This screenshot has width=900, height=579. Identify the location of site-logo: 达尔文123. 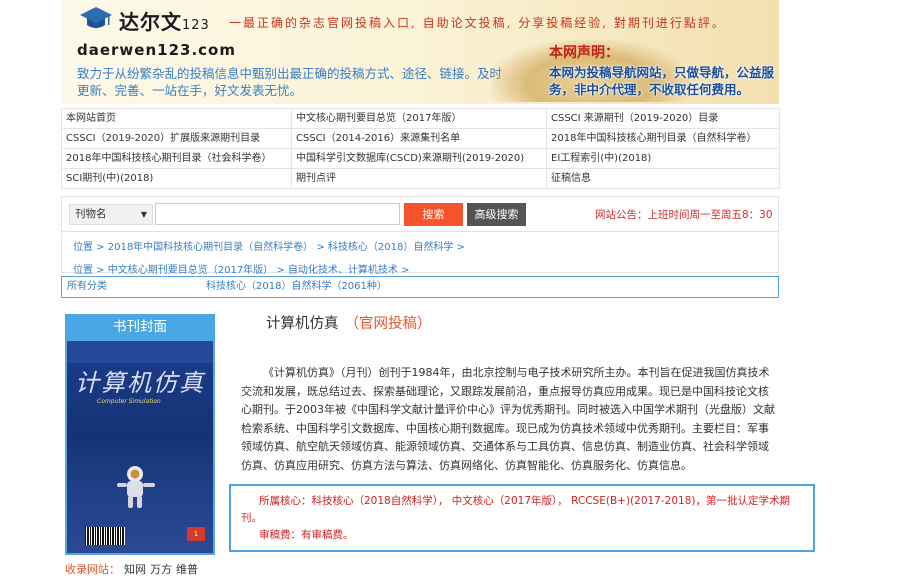
(164, 20).